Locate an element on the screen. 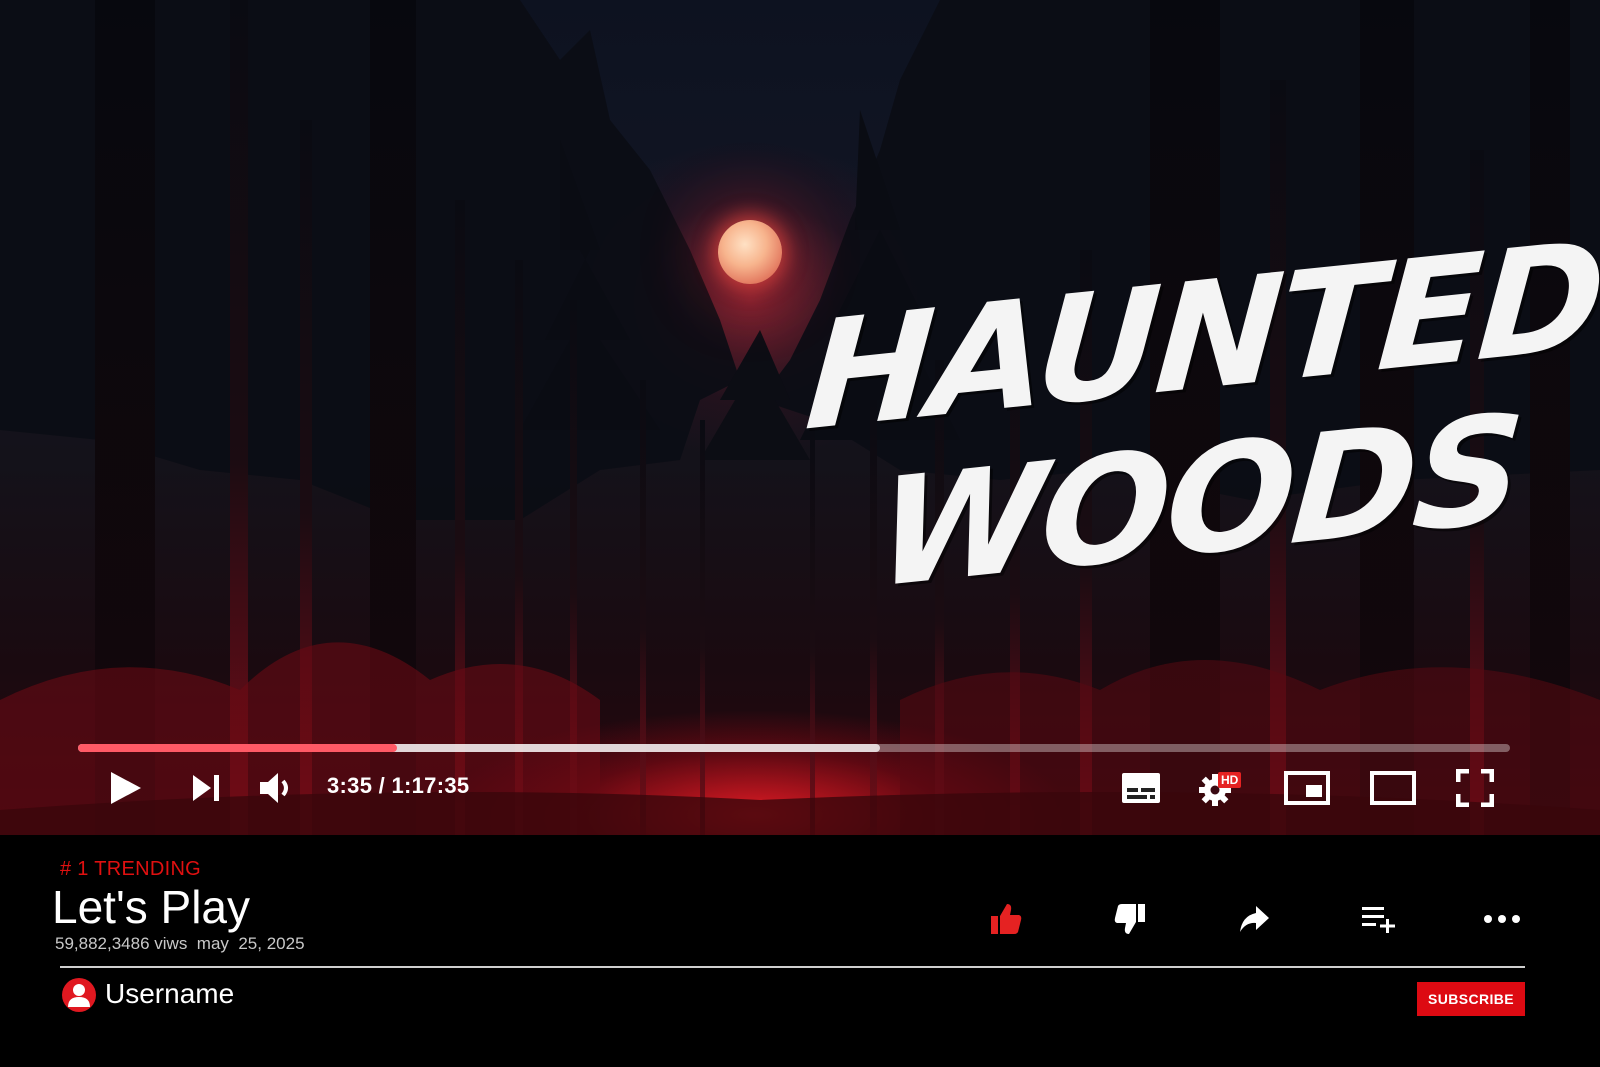 This screenshot has width=1600, height=1067. share-icon is located at coordinates (1254, 919).